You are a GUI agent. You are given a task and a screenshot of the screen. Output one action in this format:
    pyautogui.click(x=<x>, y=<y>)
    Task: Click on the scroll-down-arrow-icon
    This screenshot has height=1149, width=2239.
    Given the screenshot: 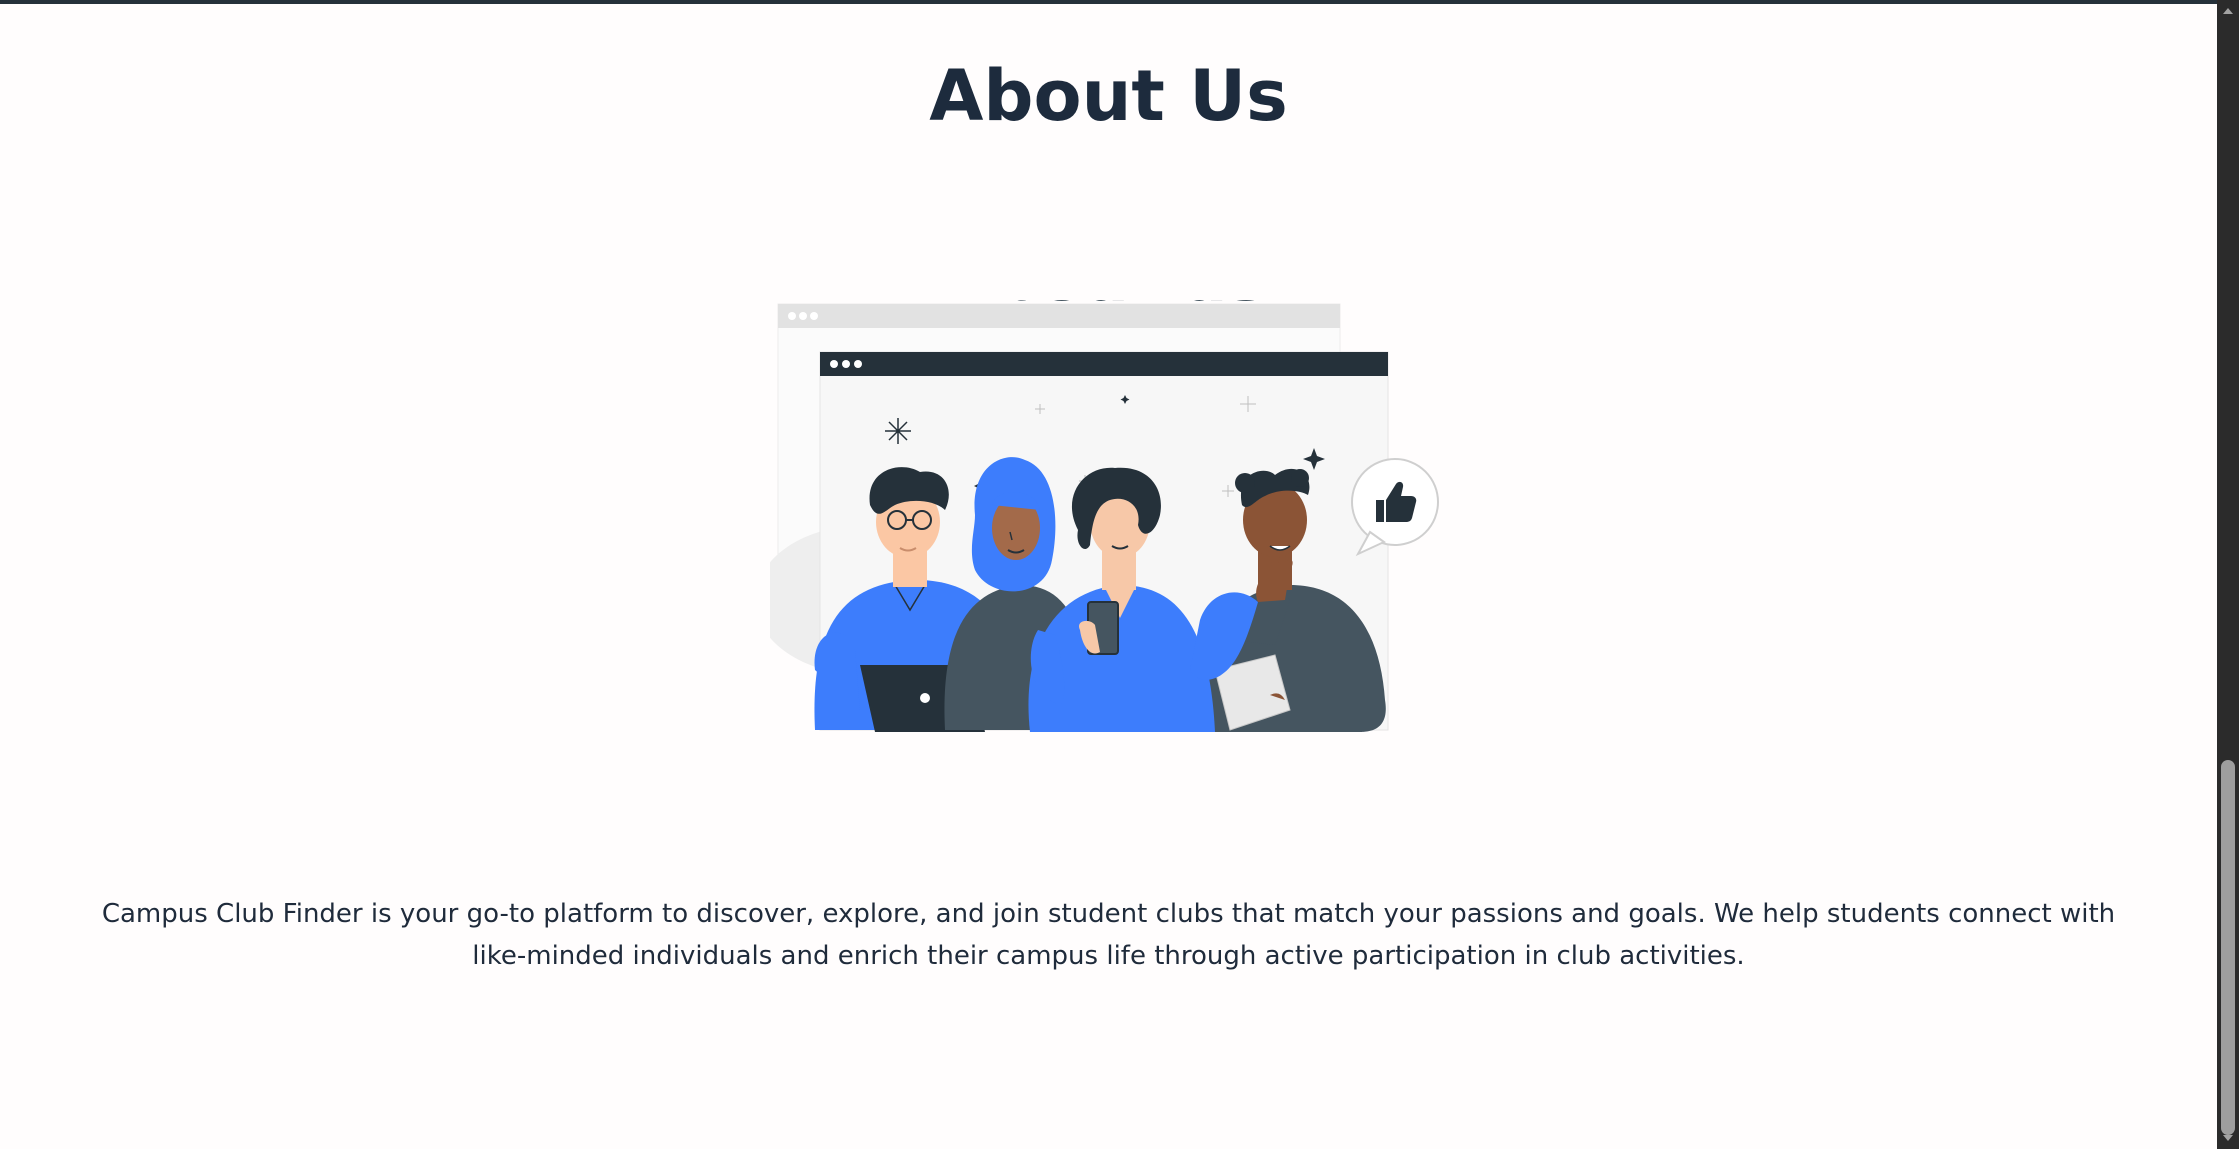 What is the action you would take?
    pyautogui.click(x=2228, y=1138)
    